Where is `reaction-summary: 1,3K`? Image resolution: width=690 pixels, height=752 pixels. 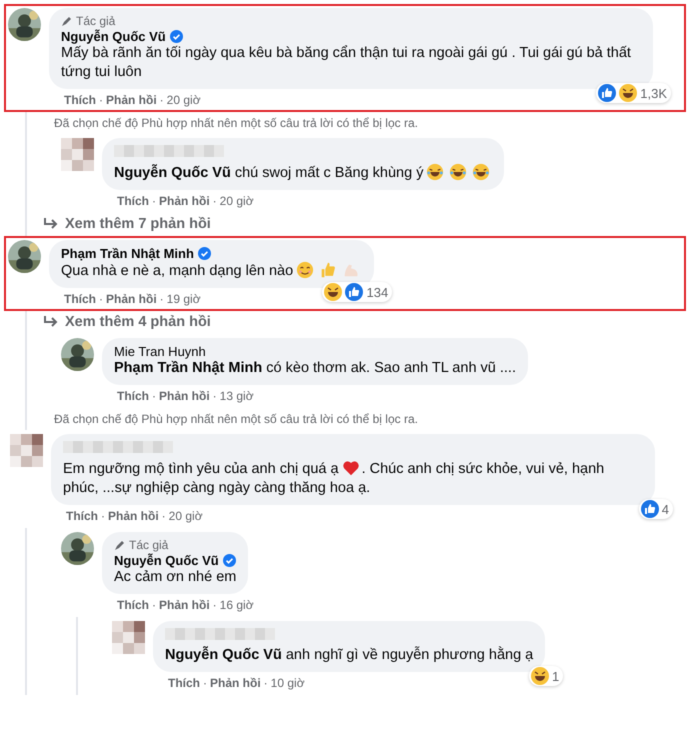 reaction-summary: 1,3K is located at coordinates (633, 93).